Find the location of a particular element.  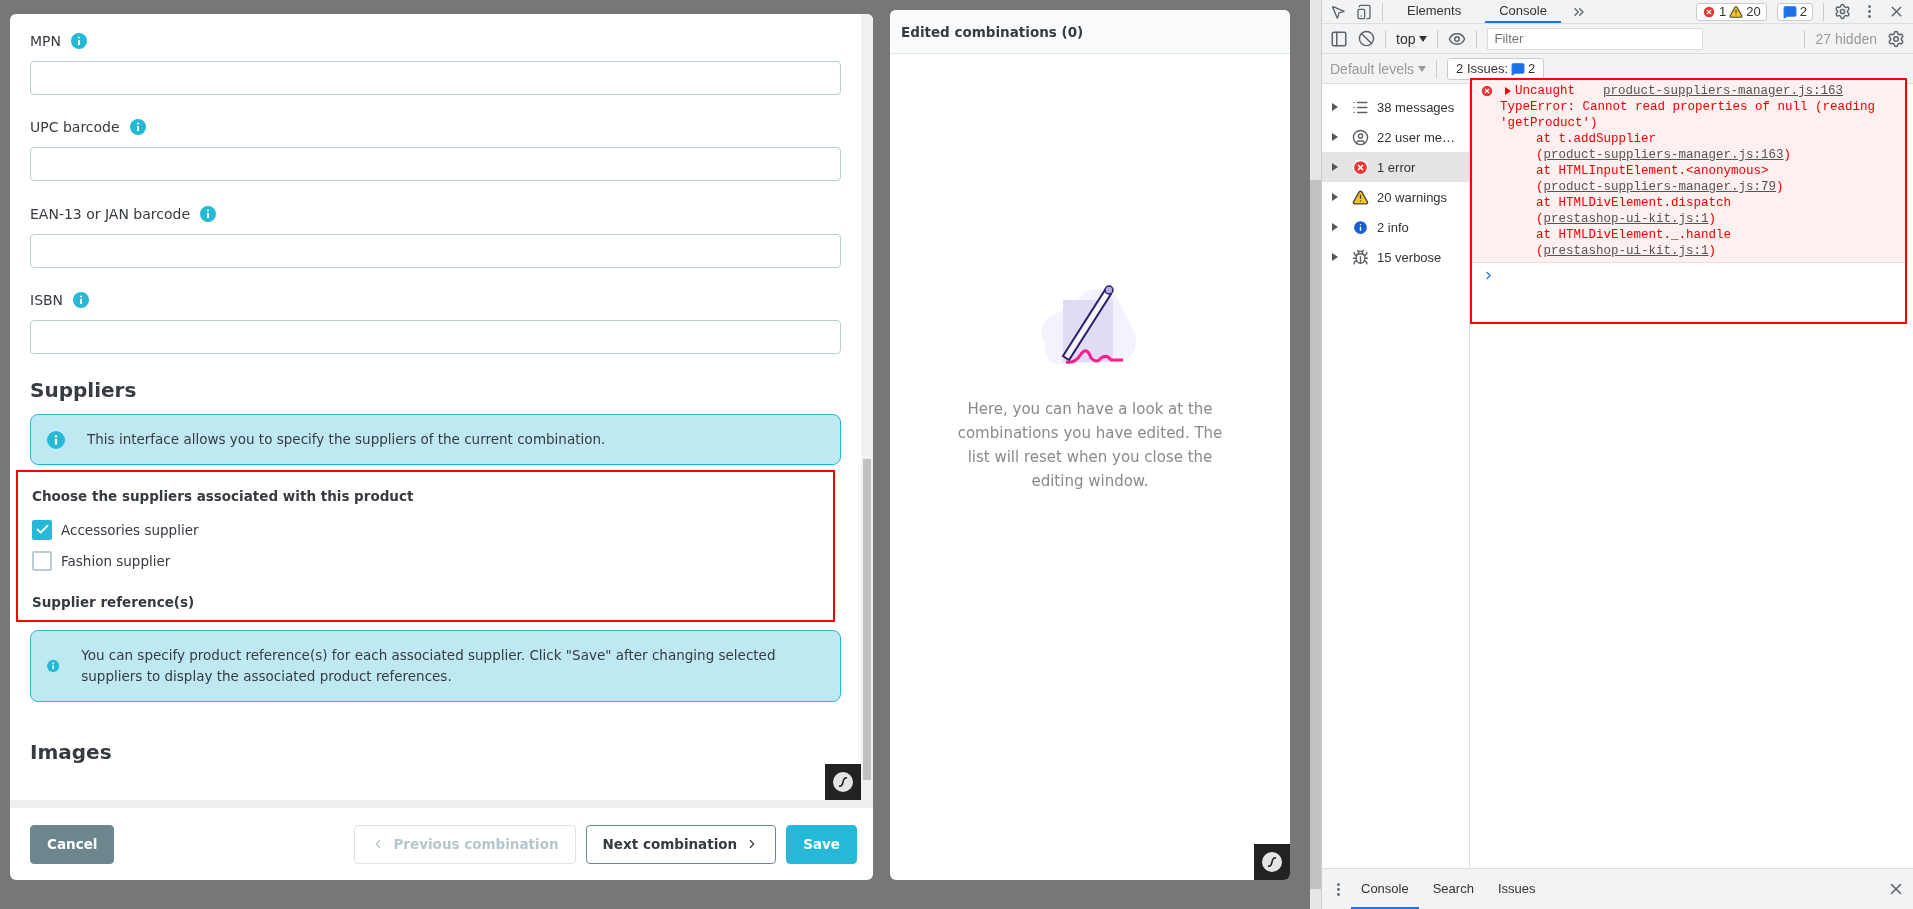

console-filter-item: 38 messages is located at coordinates (1395, 107).